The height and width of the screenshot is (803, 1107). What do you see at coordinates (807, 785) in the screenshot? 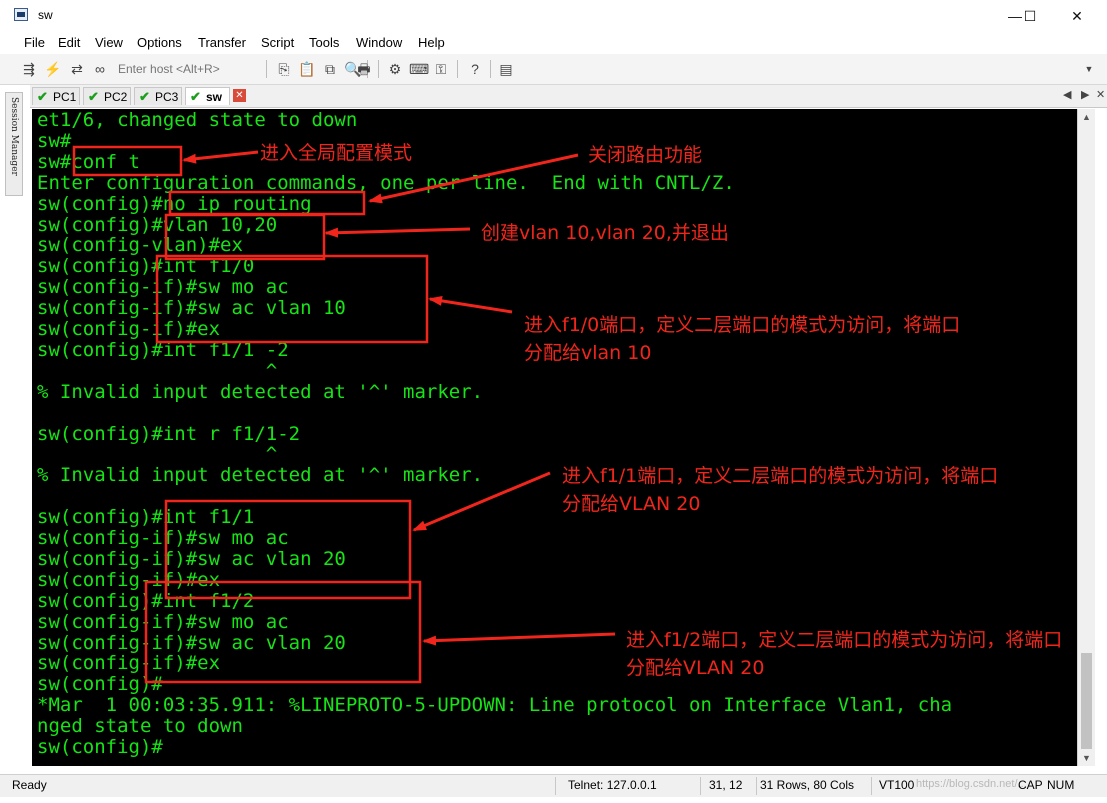
I see `status-size: 31 Rows, 80 Cols` at bounding box center [807, 785].